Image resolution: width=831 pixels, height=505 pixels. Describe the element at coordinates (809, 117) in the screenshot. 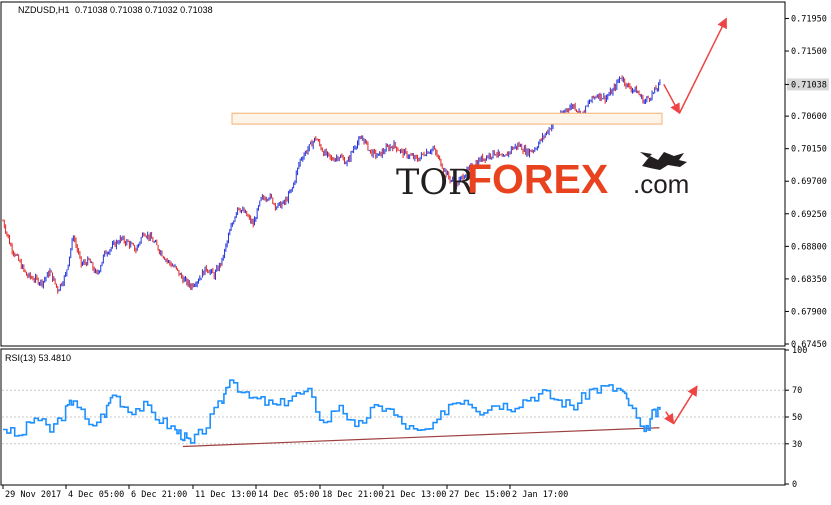

I see `price-tick-label: 0.70600` at that location.